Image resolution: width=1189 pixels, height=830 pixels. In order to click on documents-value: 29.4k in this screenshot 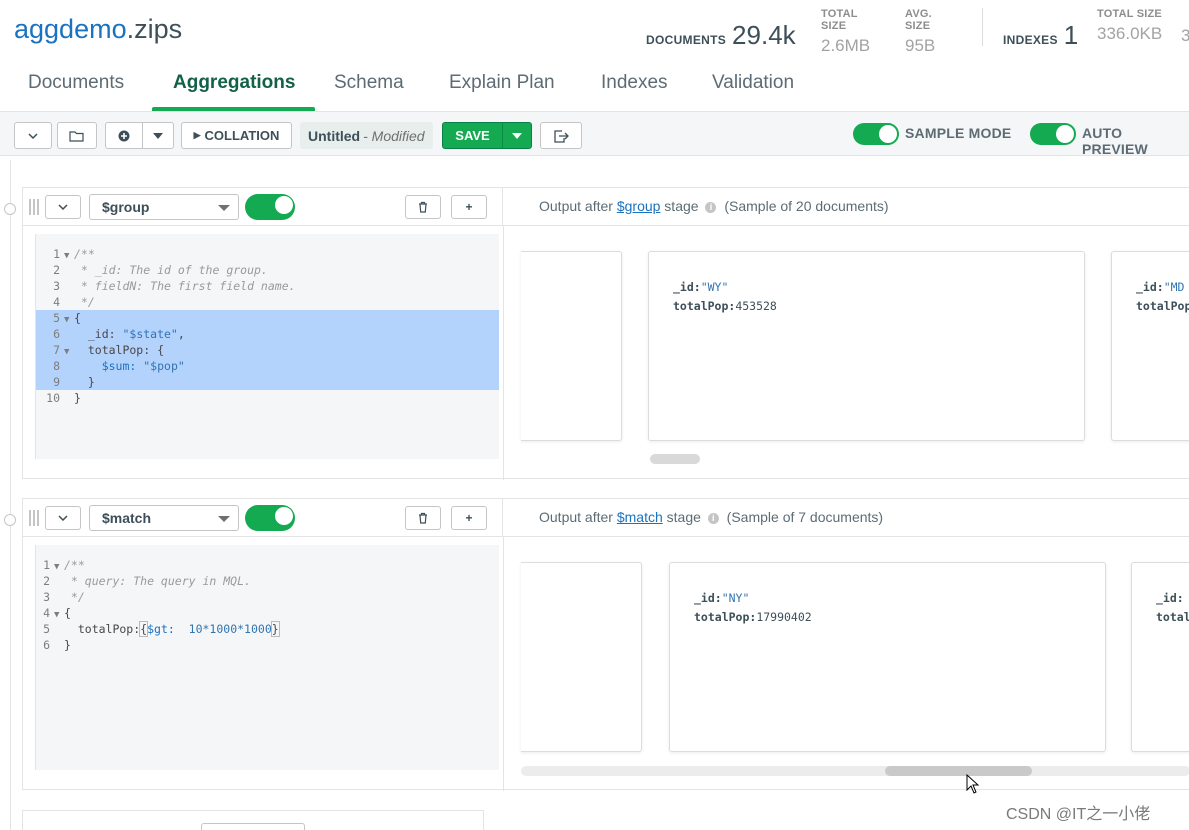, I will do `click(764, 35)`.